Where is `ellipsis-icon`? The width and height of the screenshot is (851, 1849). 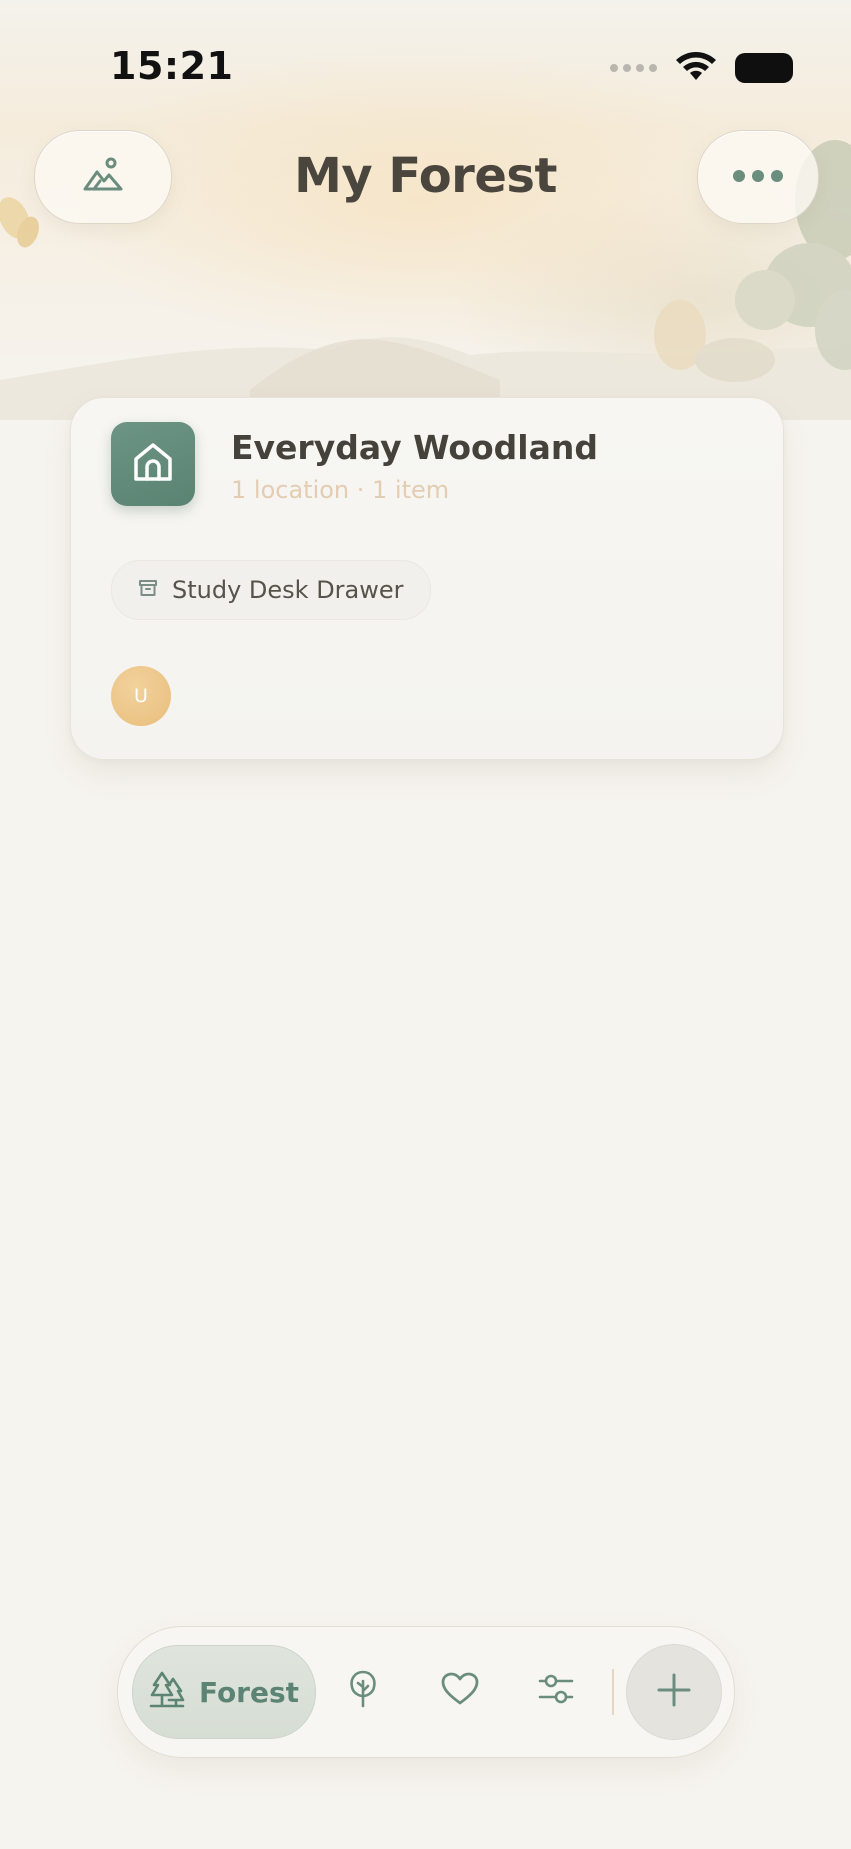
ellipsis-icon is located at coordinates (758, 177).